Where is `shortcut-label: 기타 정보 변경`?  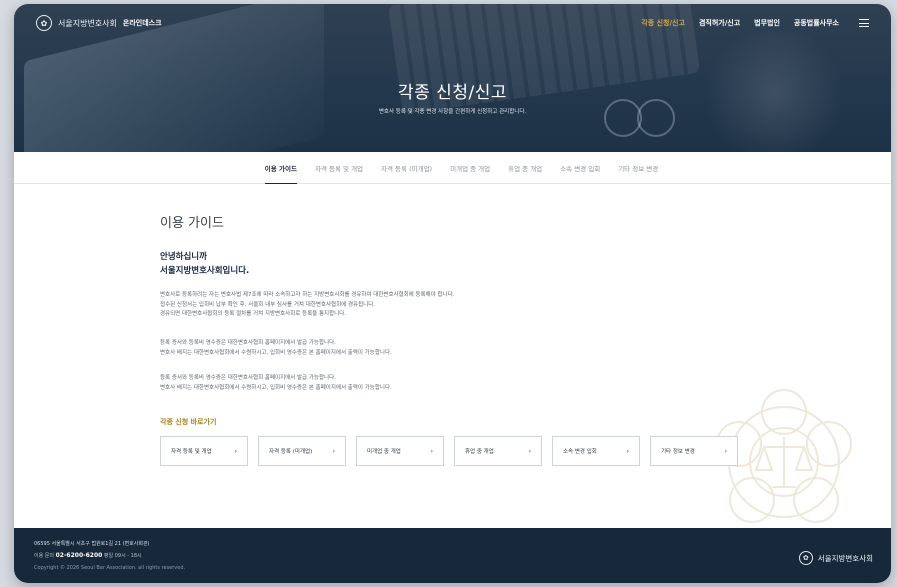 shortcut-label: 기타 정보 변경 is located at coordinates (678, 452).